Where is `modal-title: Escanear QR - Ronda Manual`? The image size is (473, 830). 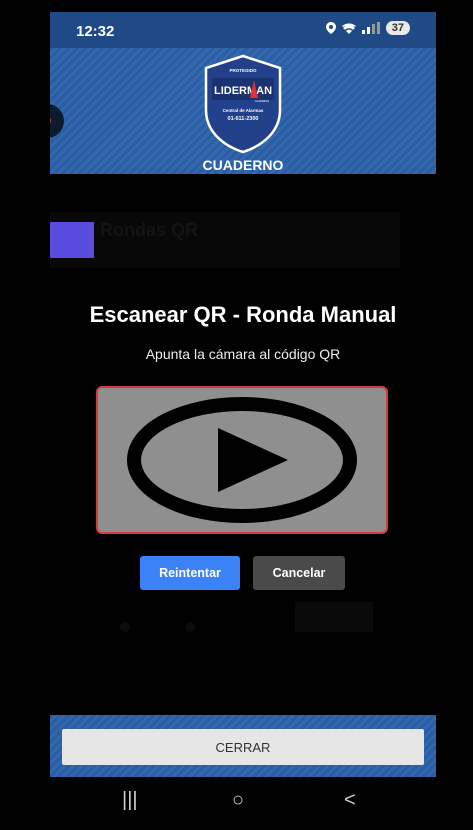
modal-title: Escanear QR - Ronda Manual is located at coordinates (243, 314).